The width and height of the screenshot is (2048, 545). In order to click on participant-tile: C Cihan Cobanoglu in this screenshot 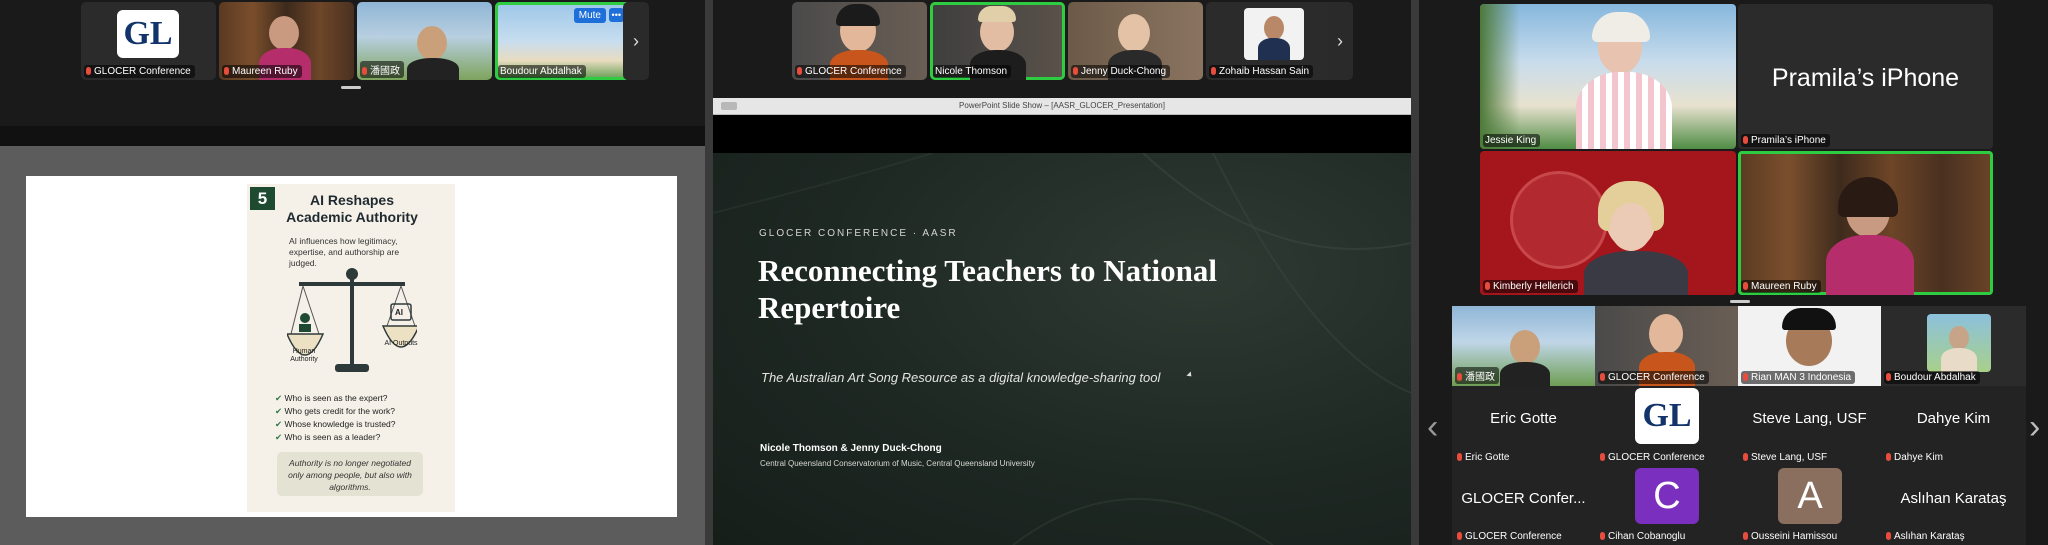, I will do `click(1666, 505)`.